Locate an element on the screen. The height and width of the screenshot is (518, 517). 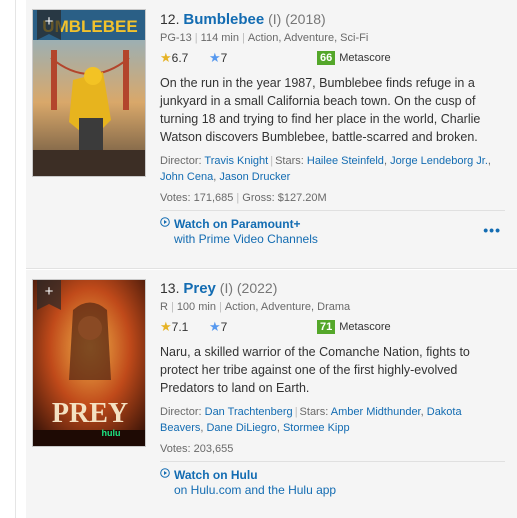
item-index: 13. is located at coordinates (170, 288).